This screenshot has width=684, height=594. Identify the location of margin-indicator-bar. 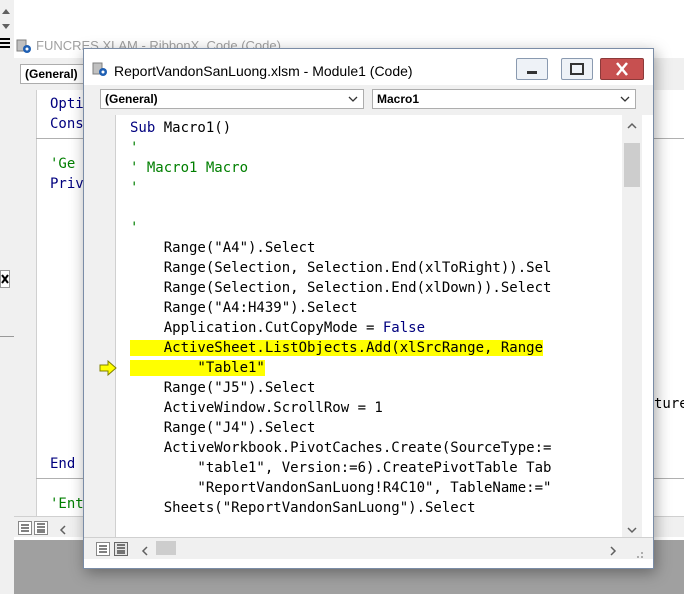
(100, 326).